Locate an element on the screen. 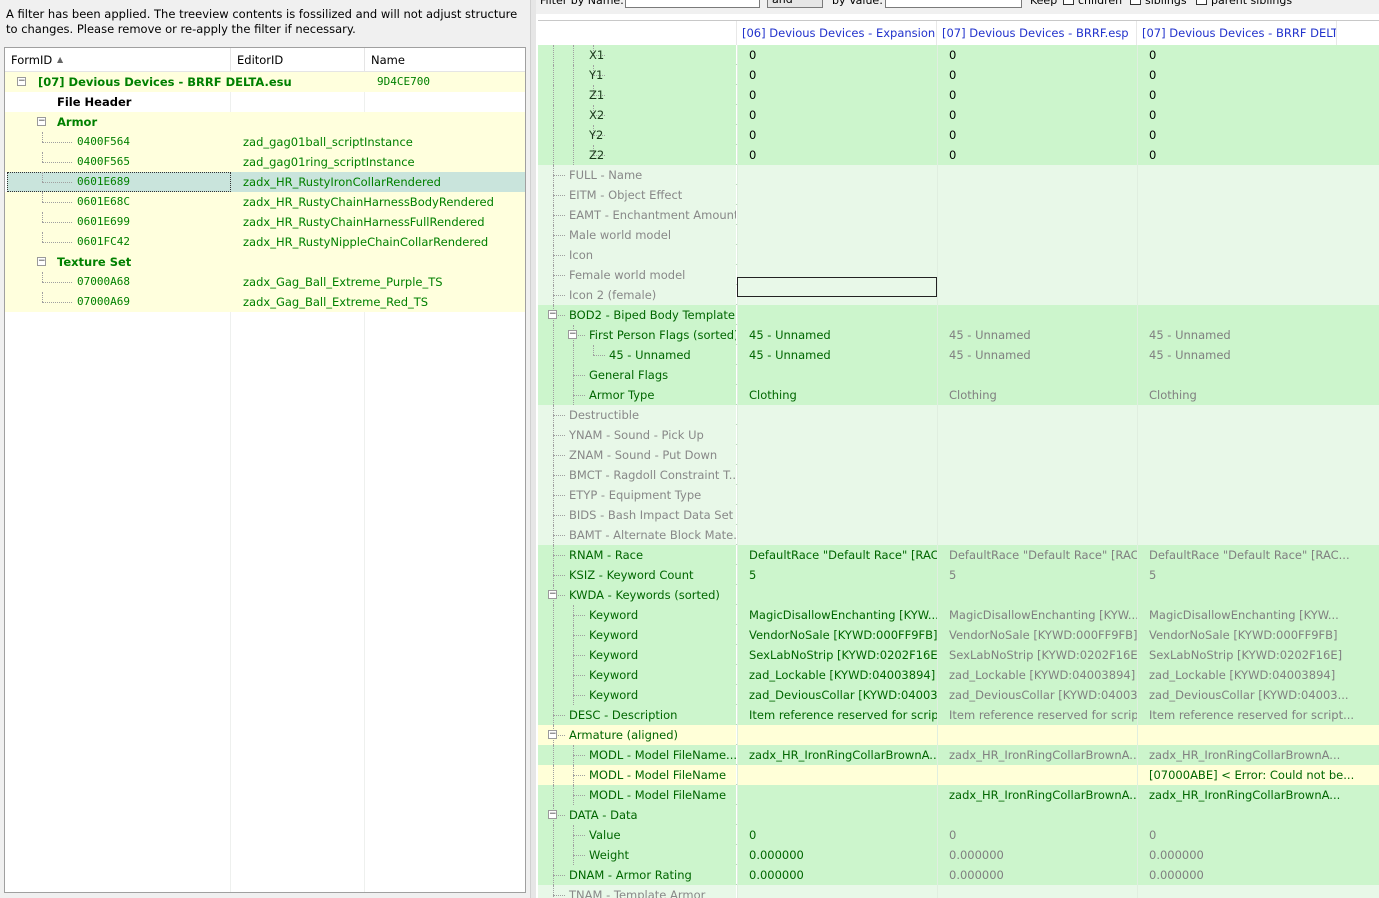  grid-row: Armor Type Clothing Clothing Clothing is located at coordinates (958, 395).